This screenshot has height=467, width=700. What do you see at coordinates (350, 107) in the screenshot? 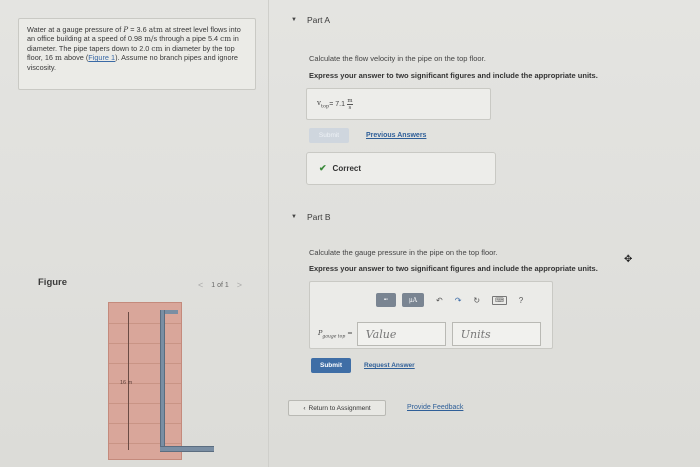
I see `unit-denominator: s` at bounding box center [350, 107].